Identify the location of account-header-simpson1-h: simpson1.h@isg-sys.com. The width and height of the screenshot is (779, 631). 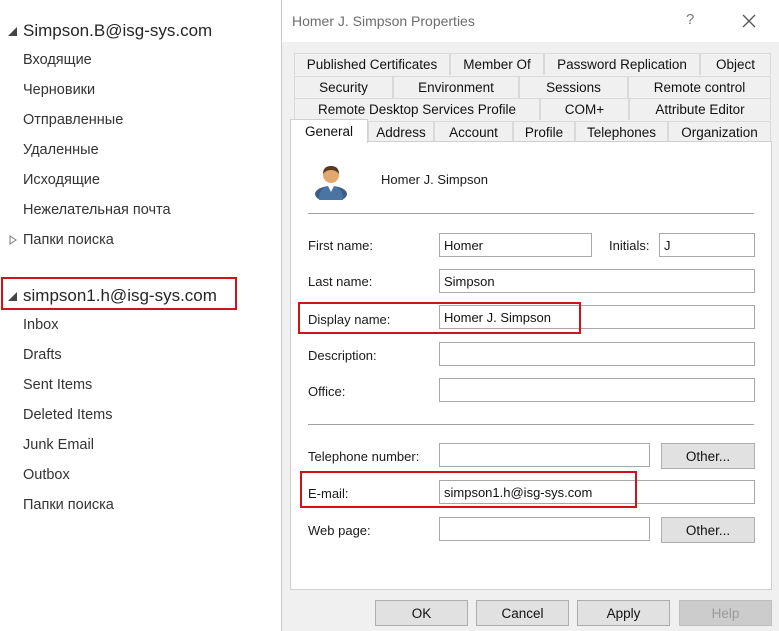
(111, 296).